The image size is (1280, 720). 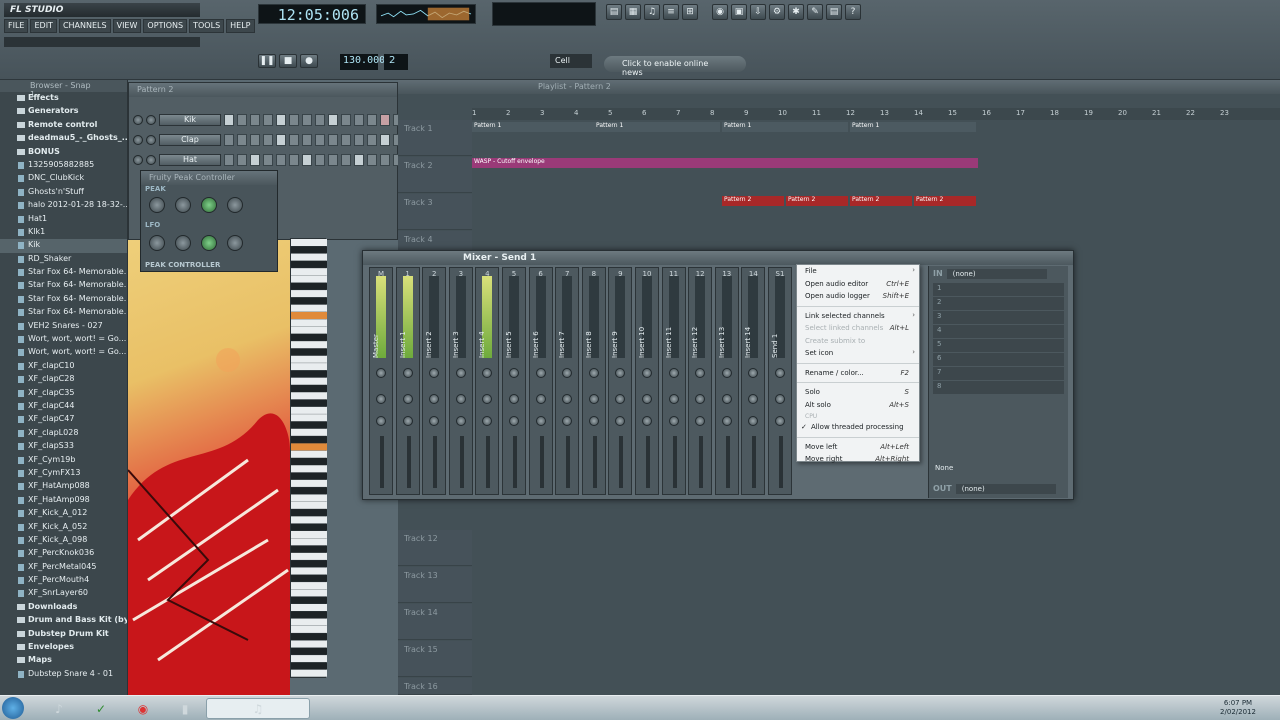 I want to click on browser-file: XF_clapL028, so click(x=63, y=433).